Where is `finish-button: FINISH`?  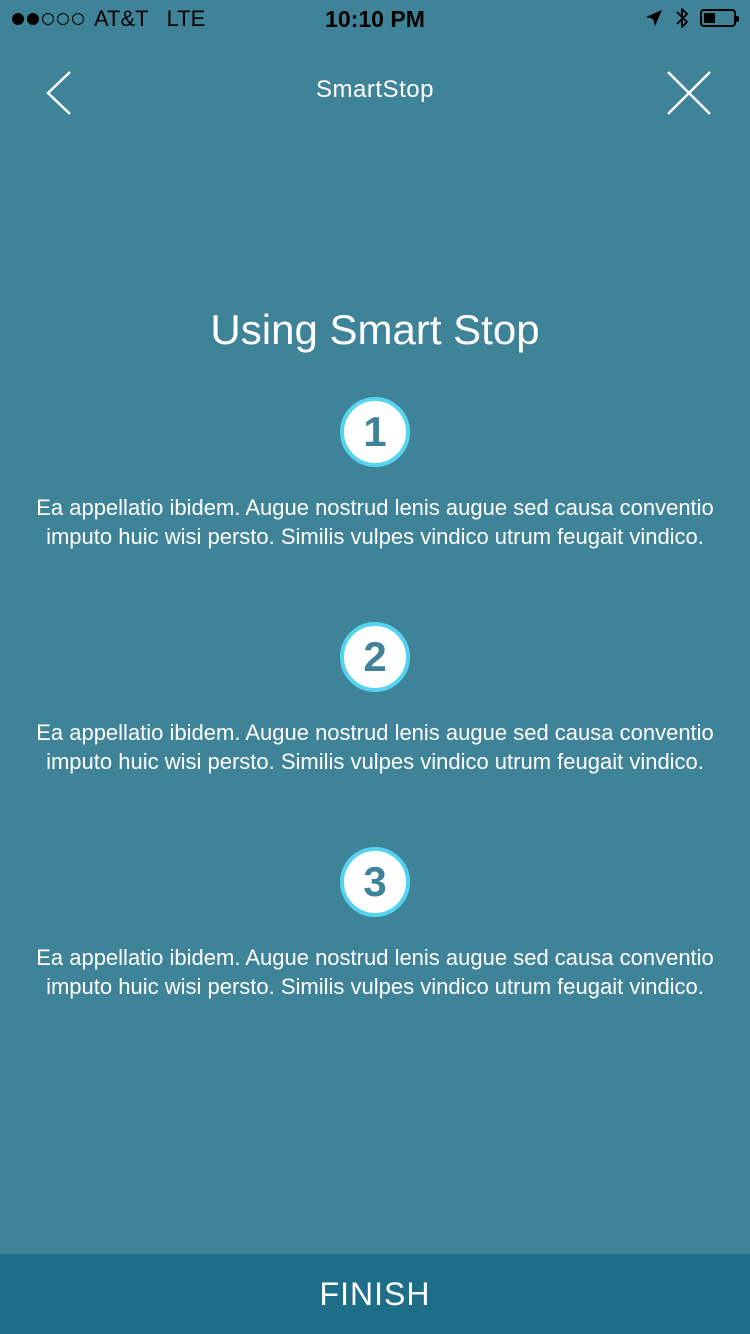
finish-button: FINISH is located at coordinates (375, 1294).